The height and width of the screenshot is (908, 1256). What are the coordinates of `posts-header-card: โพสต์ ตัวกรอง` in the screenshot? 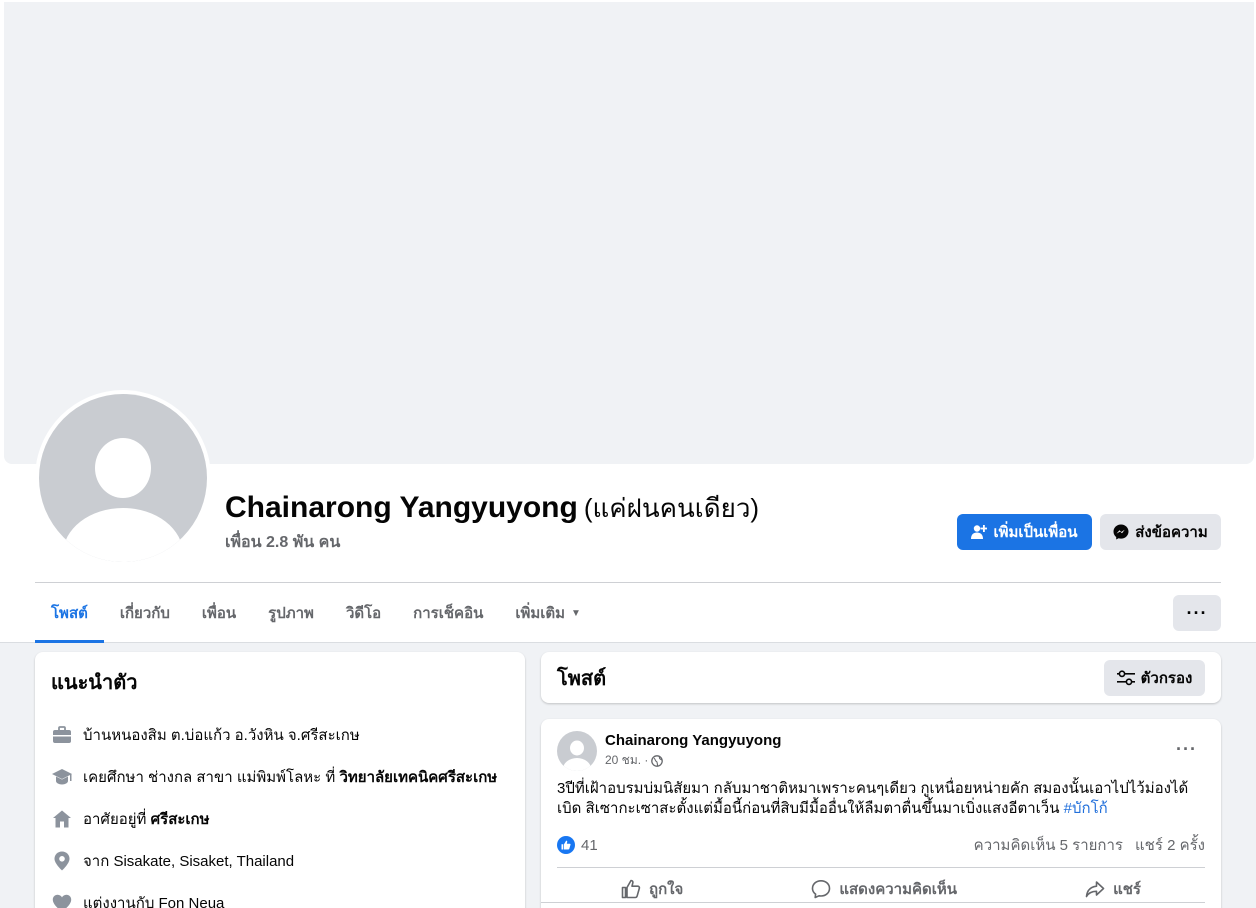 It's located at (881, 677).